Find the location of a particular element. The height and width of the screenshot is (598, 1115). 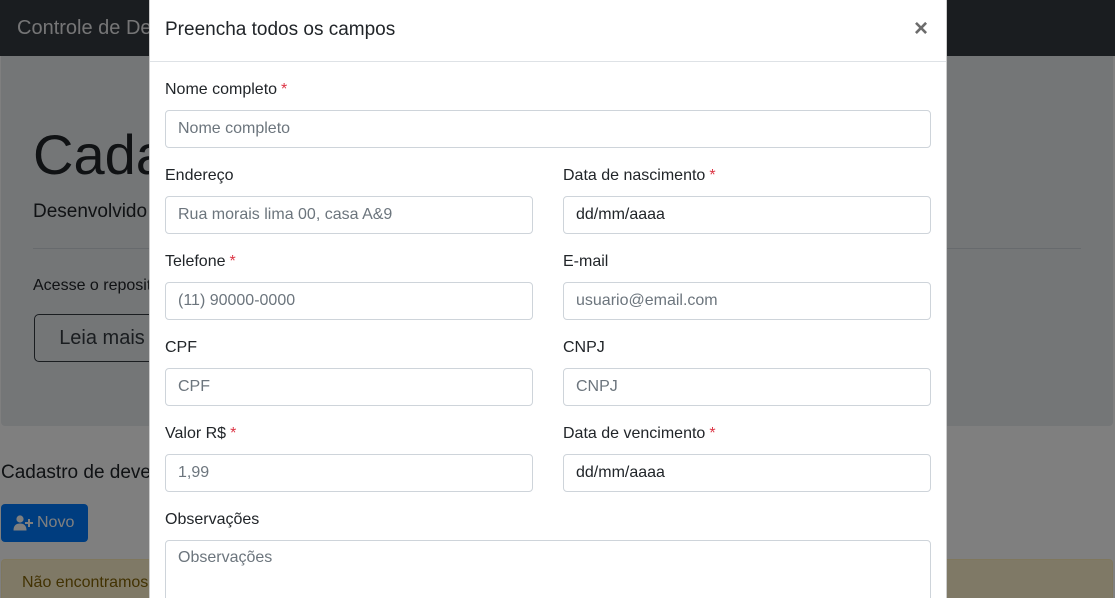

cpf-input is located at coordinates (349, 387).